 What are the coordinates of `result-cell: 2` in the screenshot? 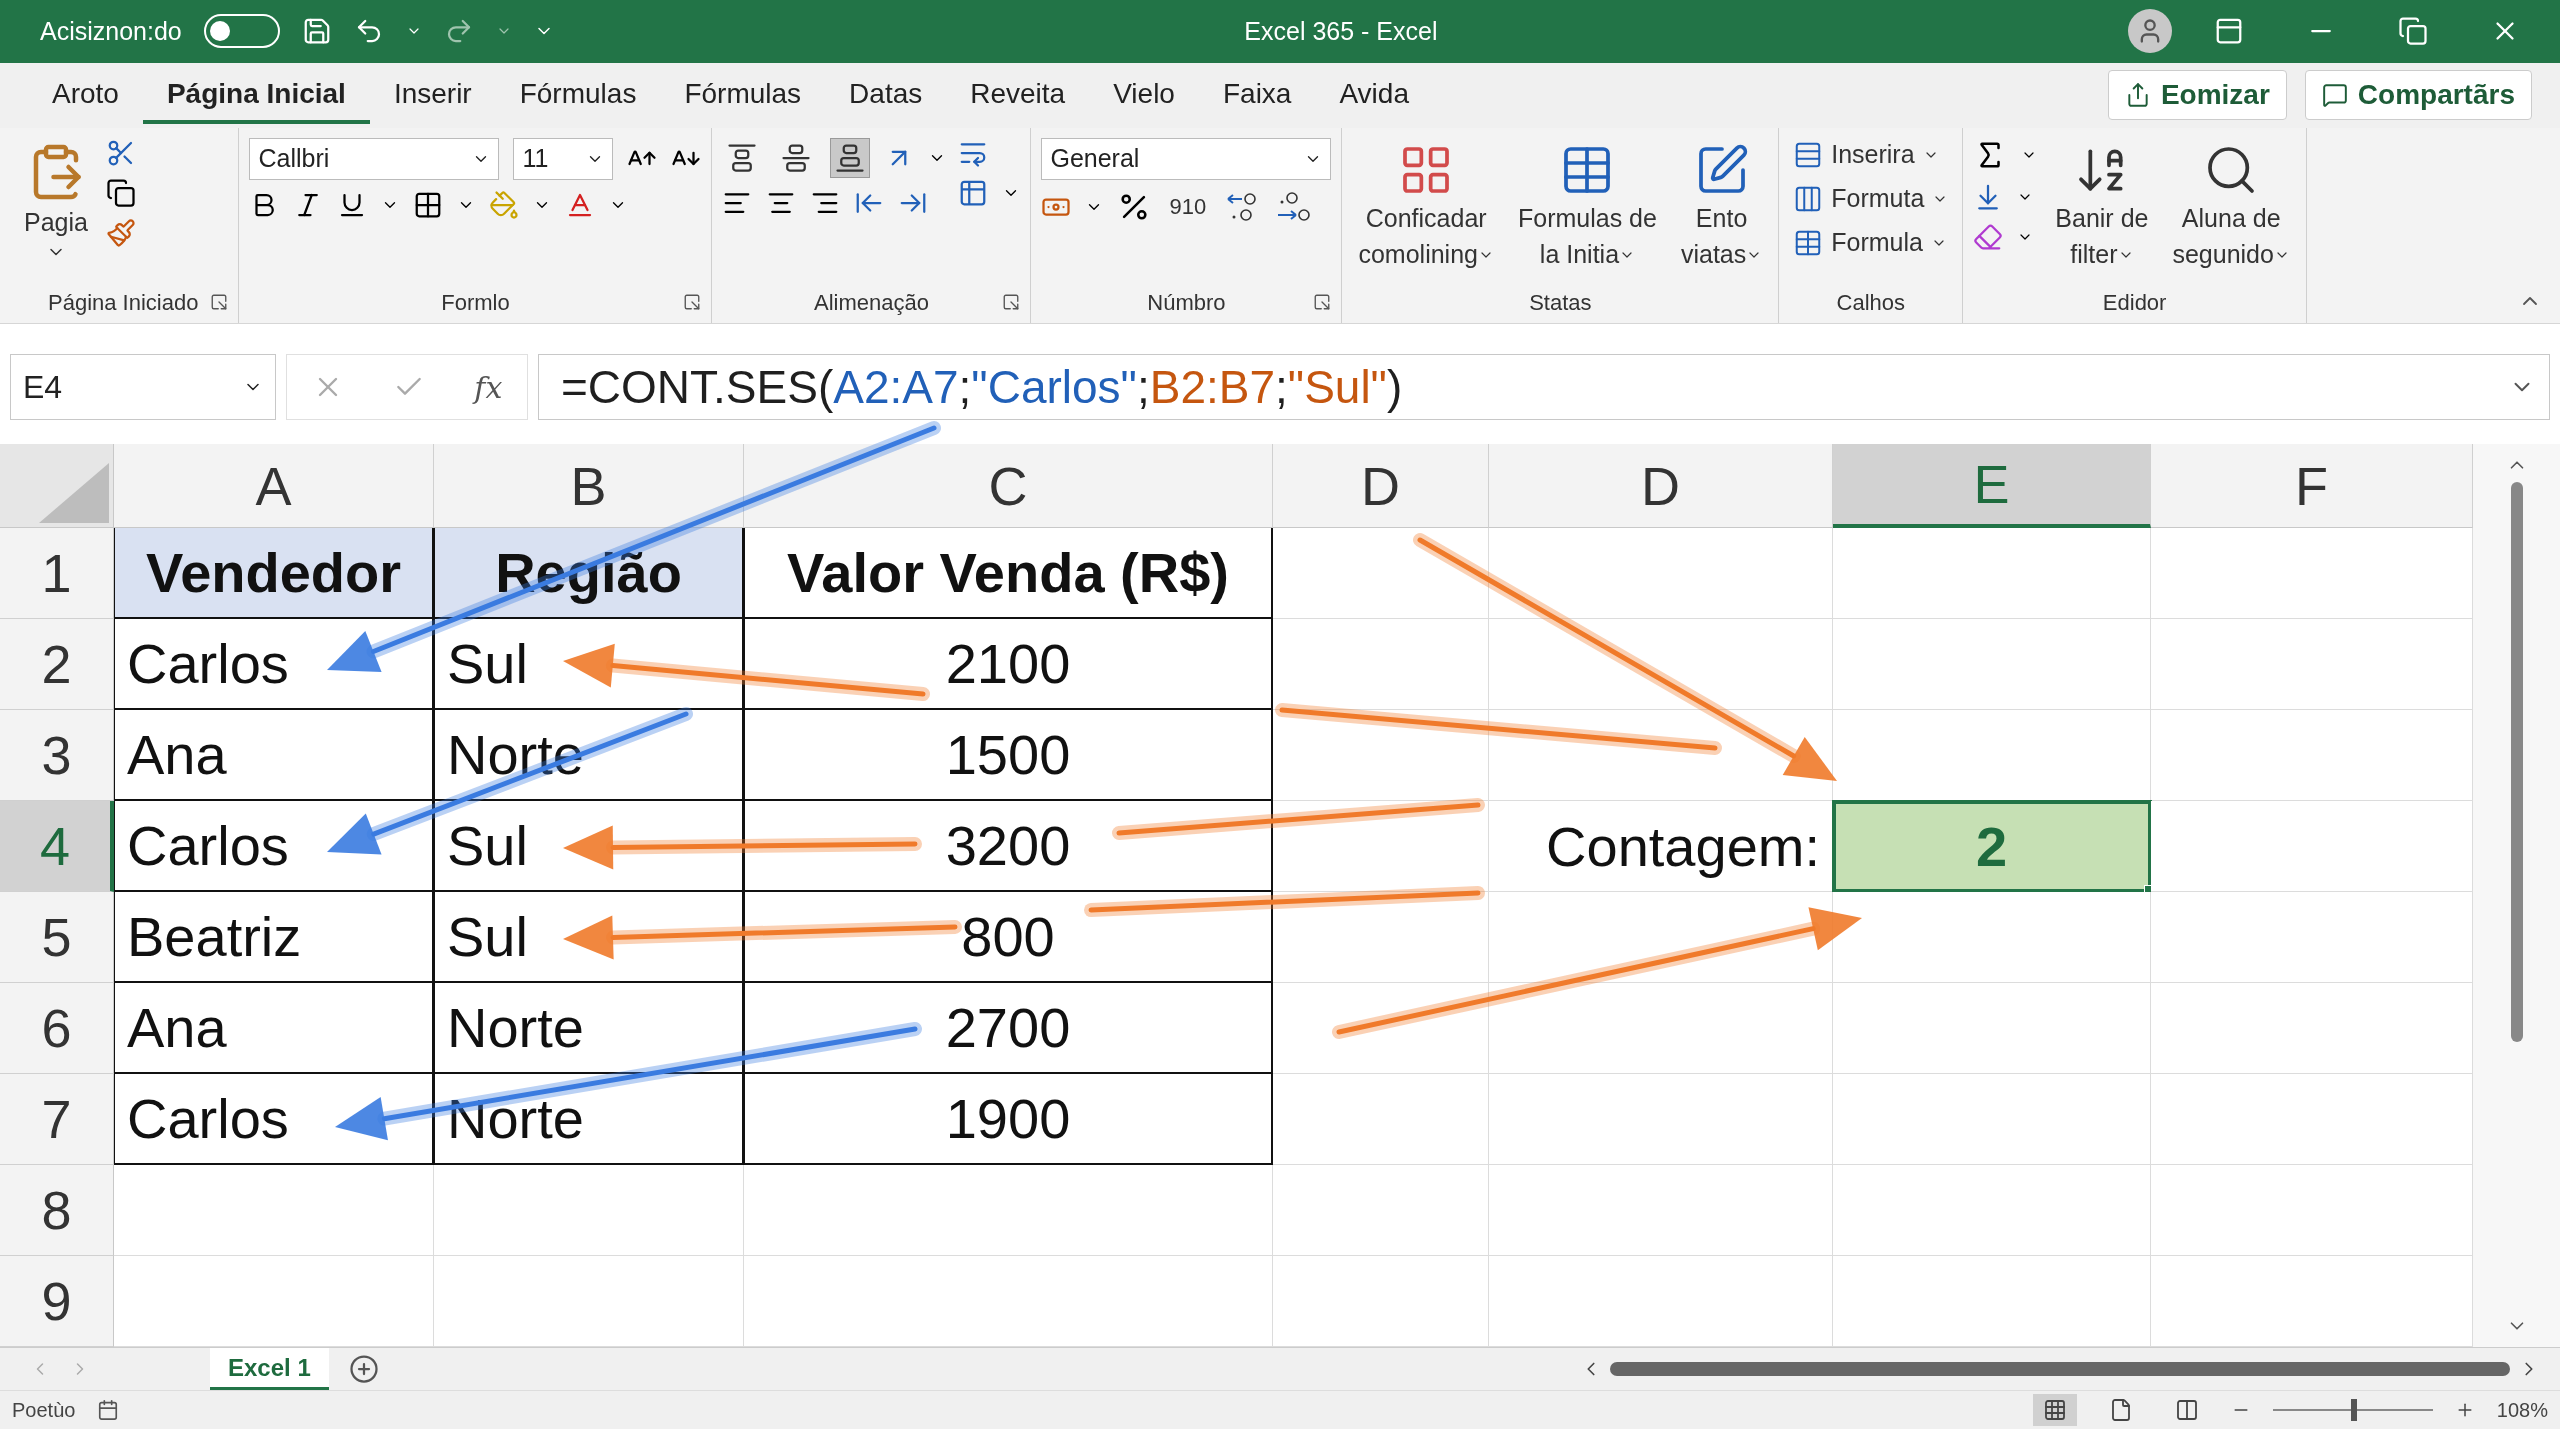 It's located at (1992, 847).